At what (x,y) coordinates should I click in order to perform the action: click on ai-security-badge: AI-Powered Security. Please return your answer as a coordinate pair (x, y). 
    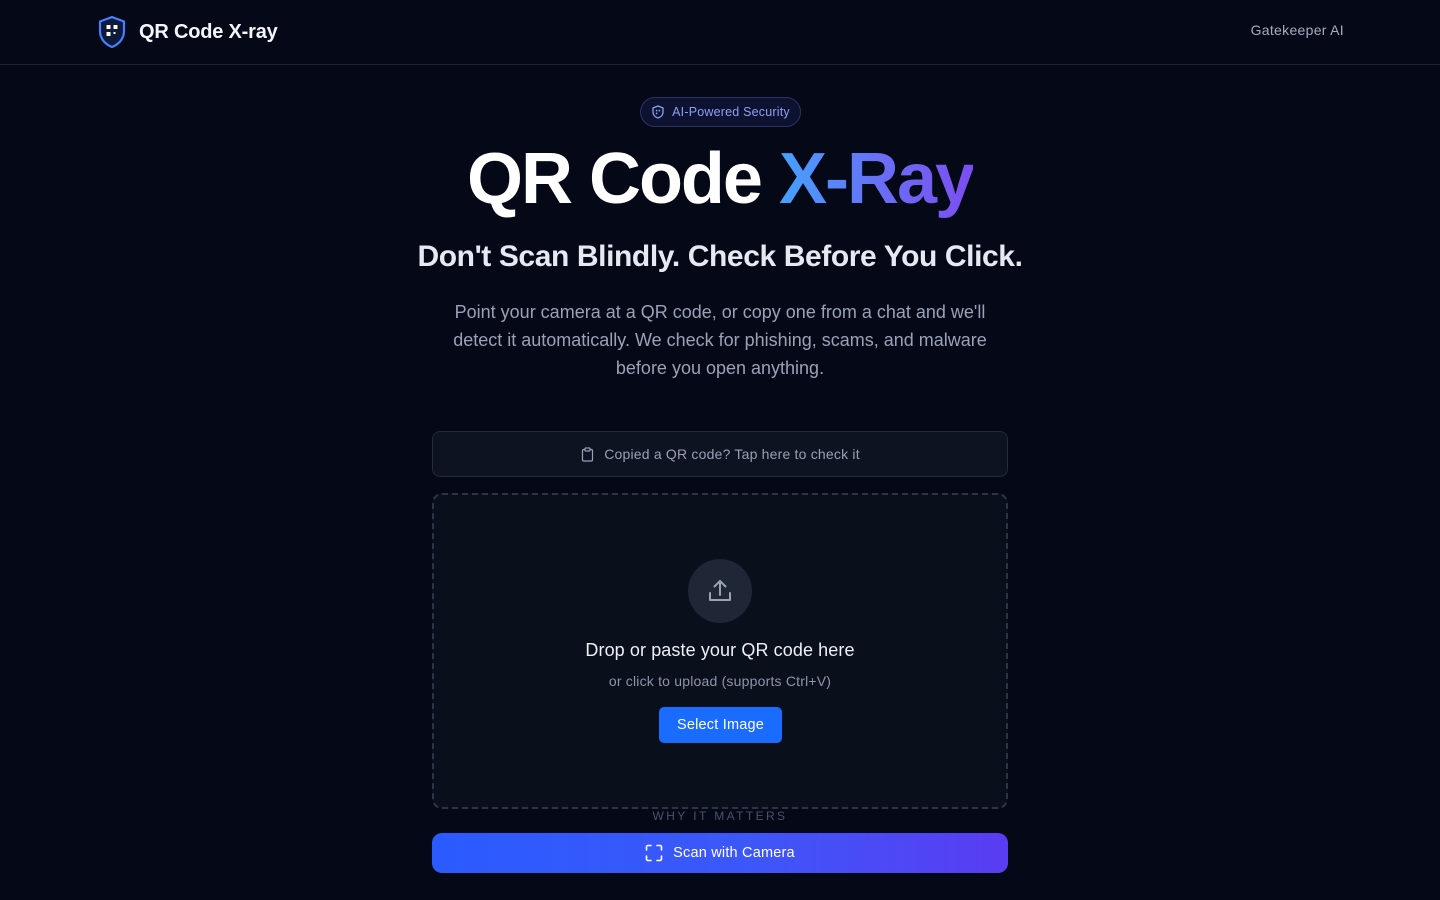
    Looking at the image, I should click on (720, 112).